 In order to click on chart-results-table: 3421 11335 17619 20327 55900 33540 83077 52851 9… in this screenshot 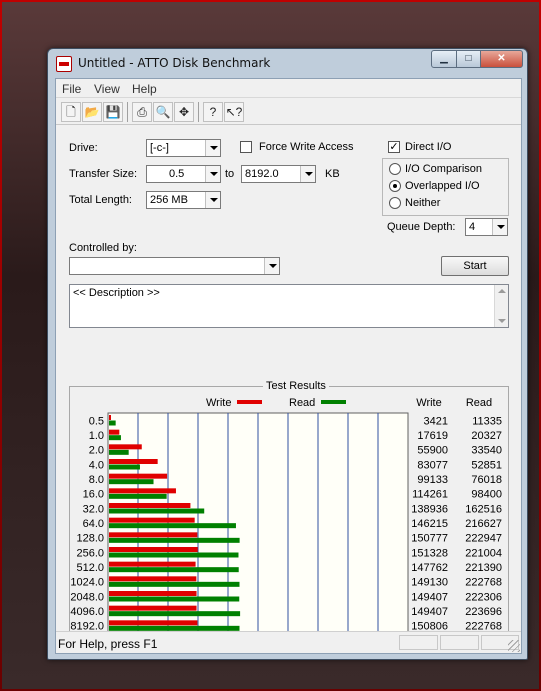, I will do `click(456, 515)`.